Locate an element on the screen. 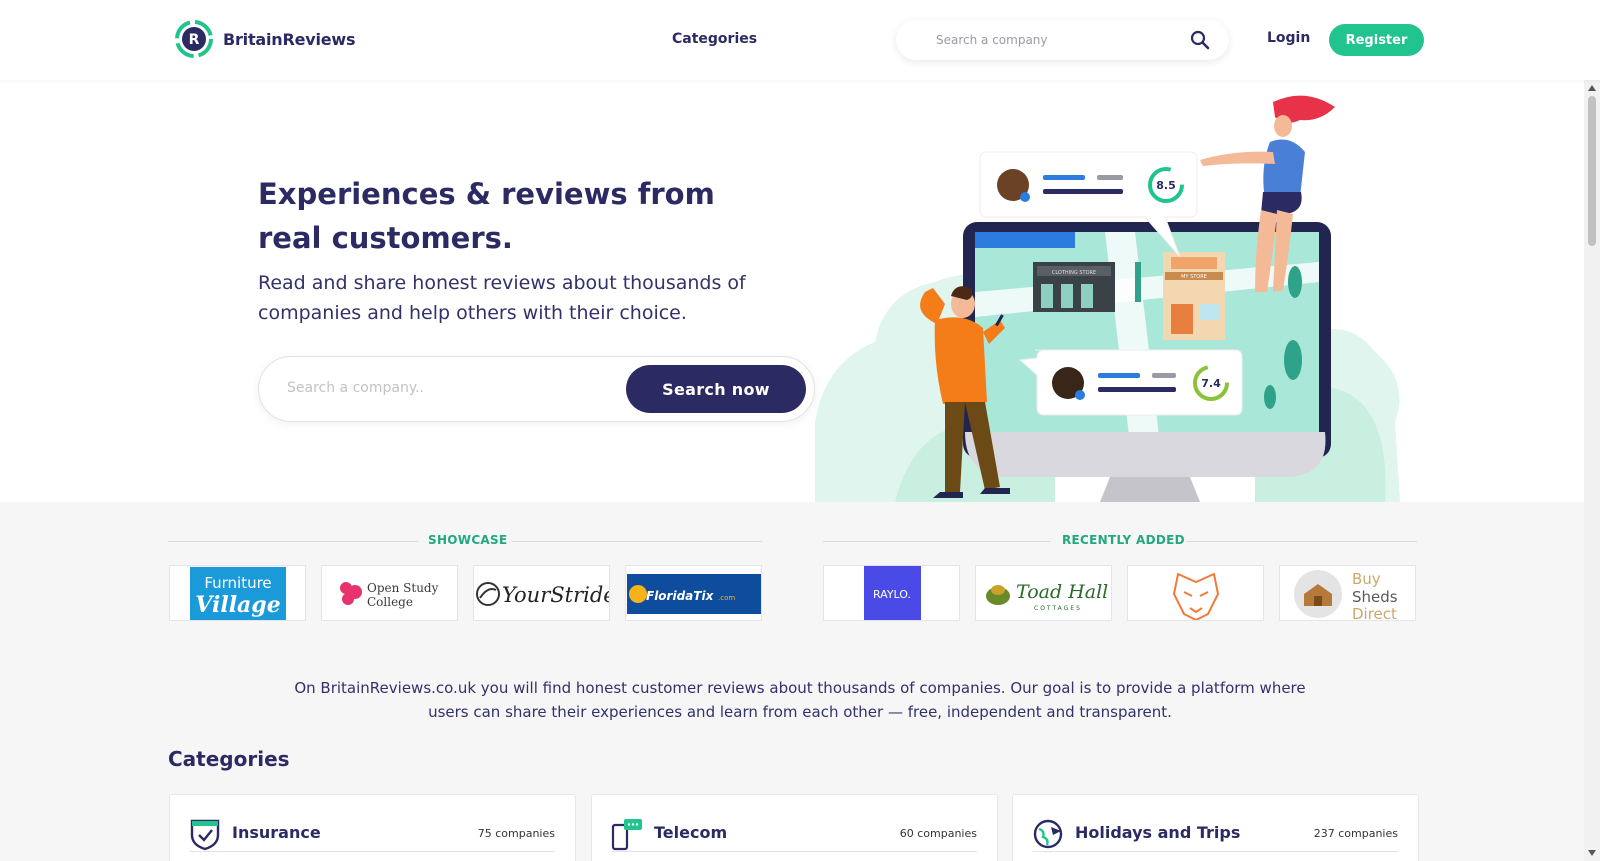 The image size is (1600, 861). search-now-button: Search now is located at coordinates (716, 389).